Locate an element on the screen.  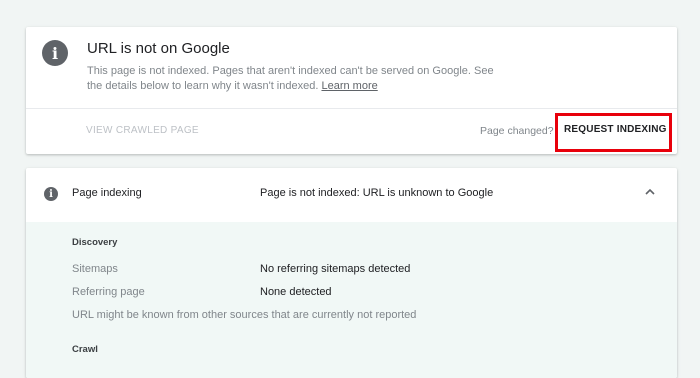
sitemaps-label: Sitemaps is located at coordinates (95, 269).